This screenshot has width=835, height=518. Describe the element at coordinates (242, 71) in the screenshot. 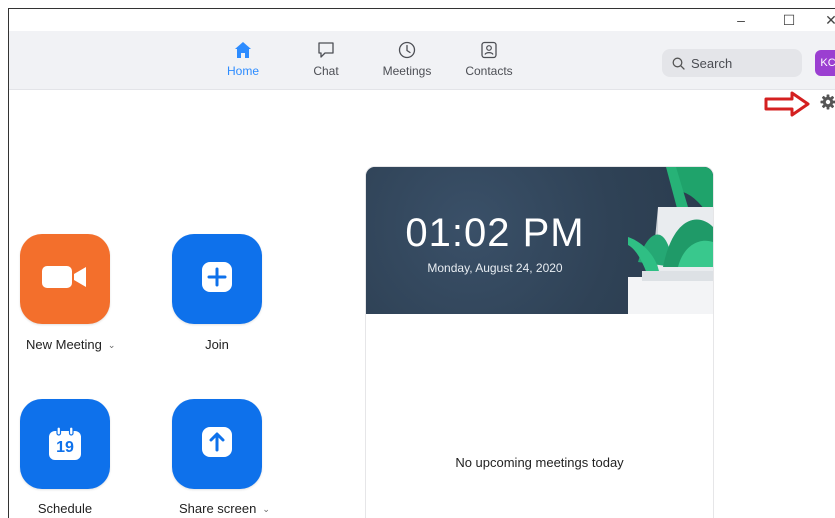

I see `tab-home-label: Home` at that location.